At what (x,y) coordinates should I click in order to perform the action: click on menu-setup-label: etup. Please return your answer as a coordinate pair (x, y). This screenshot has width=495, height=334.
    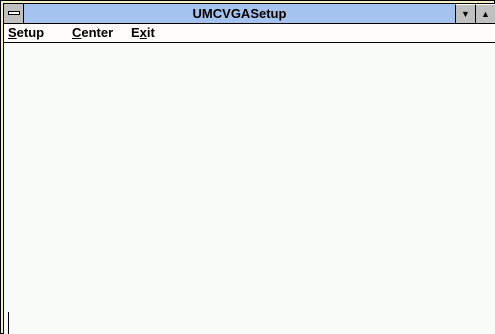
    Looking at the image, I should click on (30, 32).